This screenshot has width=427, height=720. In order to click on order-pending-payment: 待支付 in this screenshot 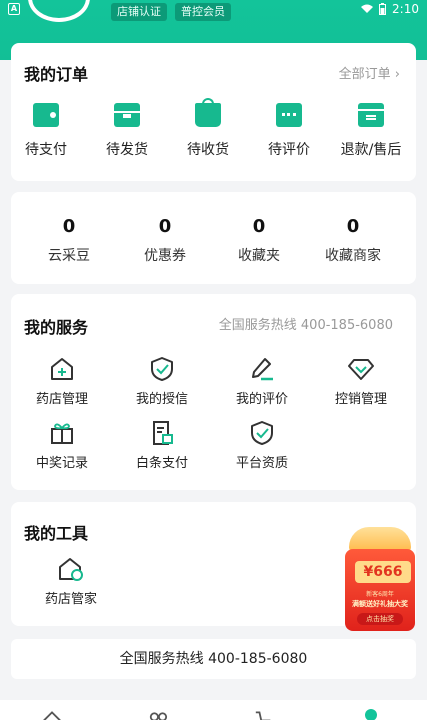, I will do `click(46, 131)`.